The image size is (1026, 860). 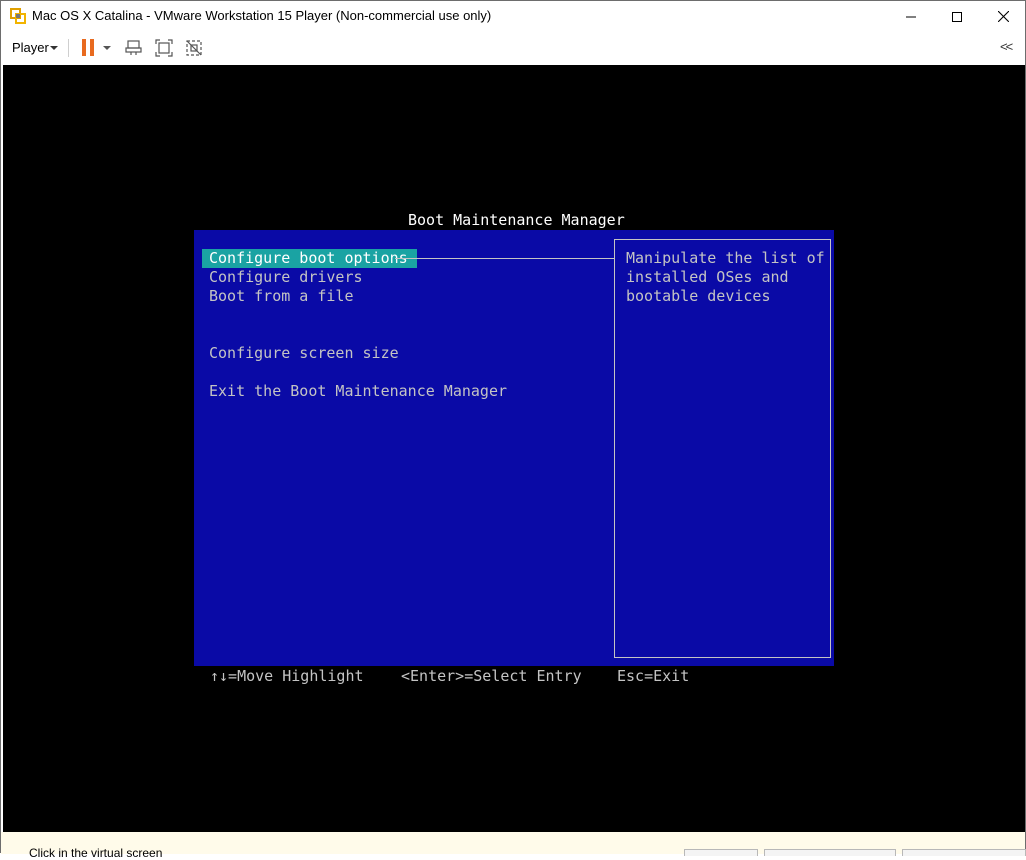 I want to click on collapse-toolbar-icon: <<, so click(x=1006, y=46).